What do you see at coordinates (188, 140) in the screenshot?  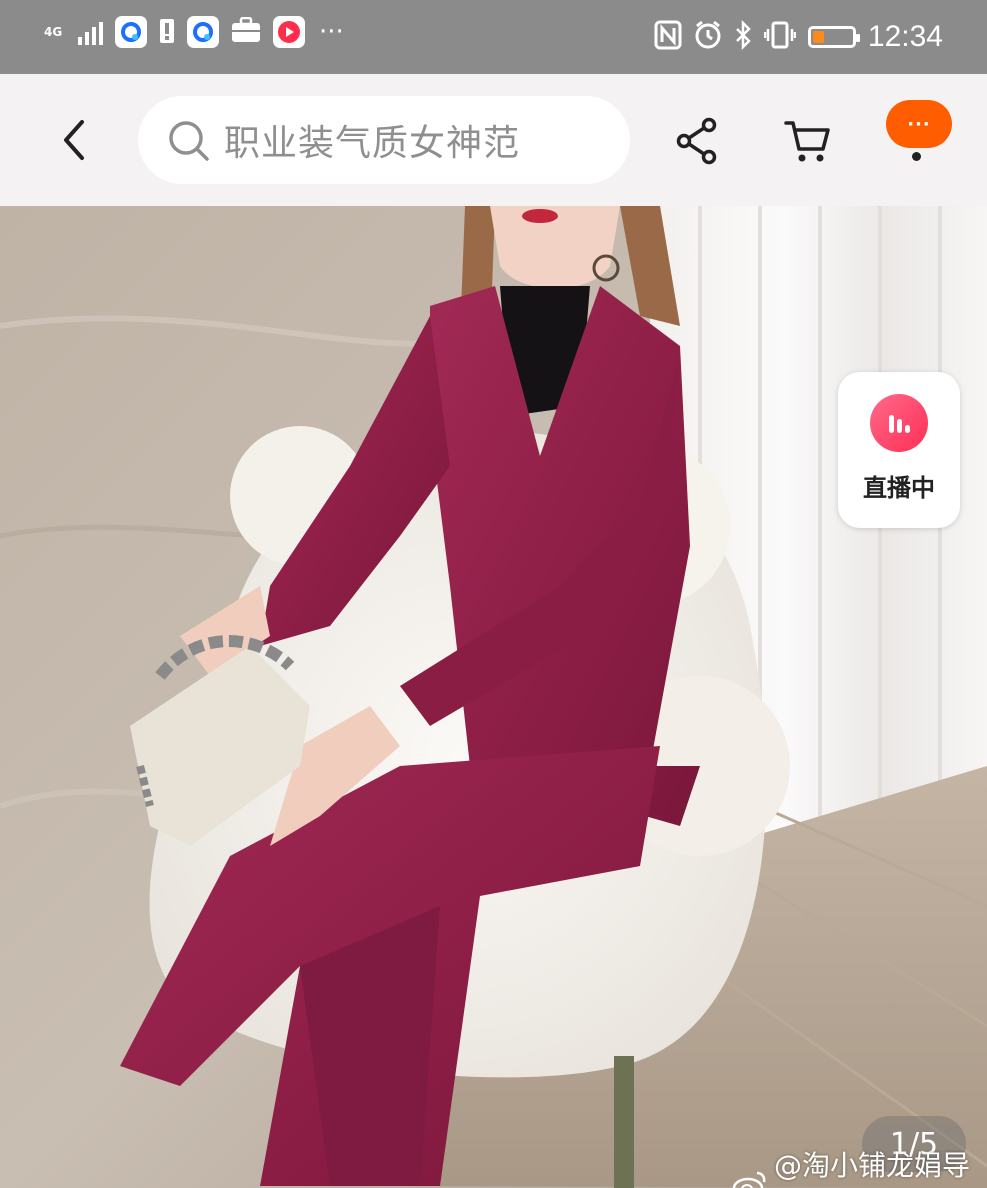 I see `search-icon` at bounding box center [188, 140].